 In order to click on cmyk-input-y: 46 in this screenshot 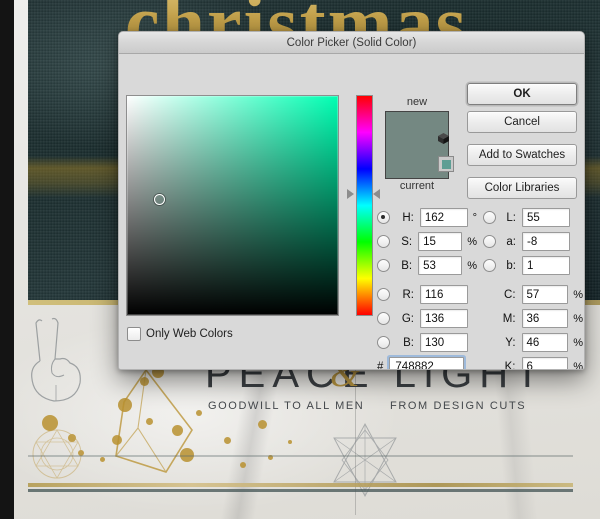, I will do `click(545, 342)`.